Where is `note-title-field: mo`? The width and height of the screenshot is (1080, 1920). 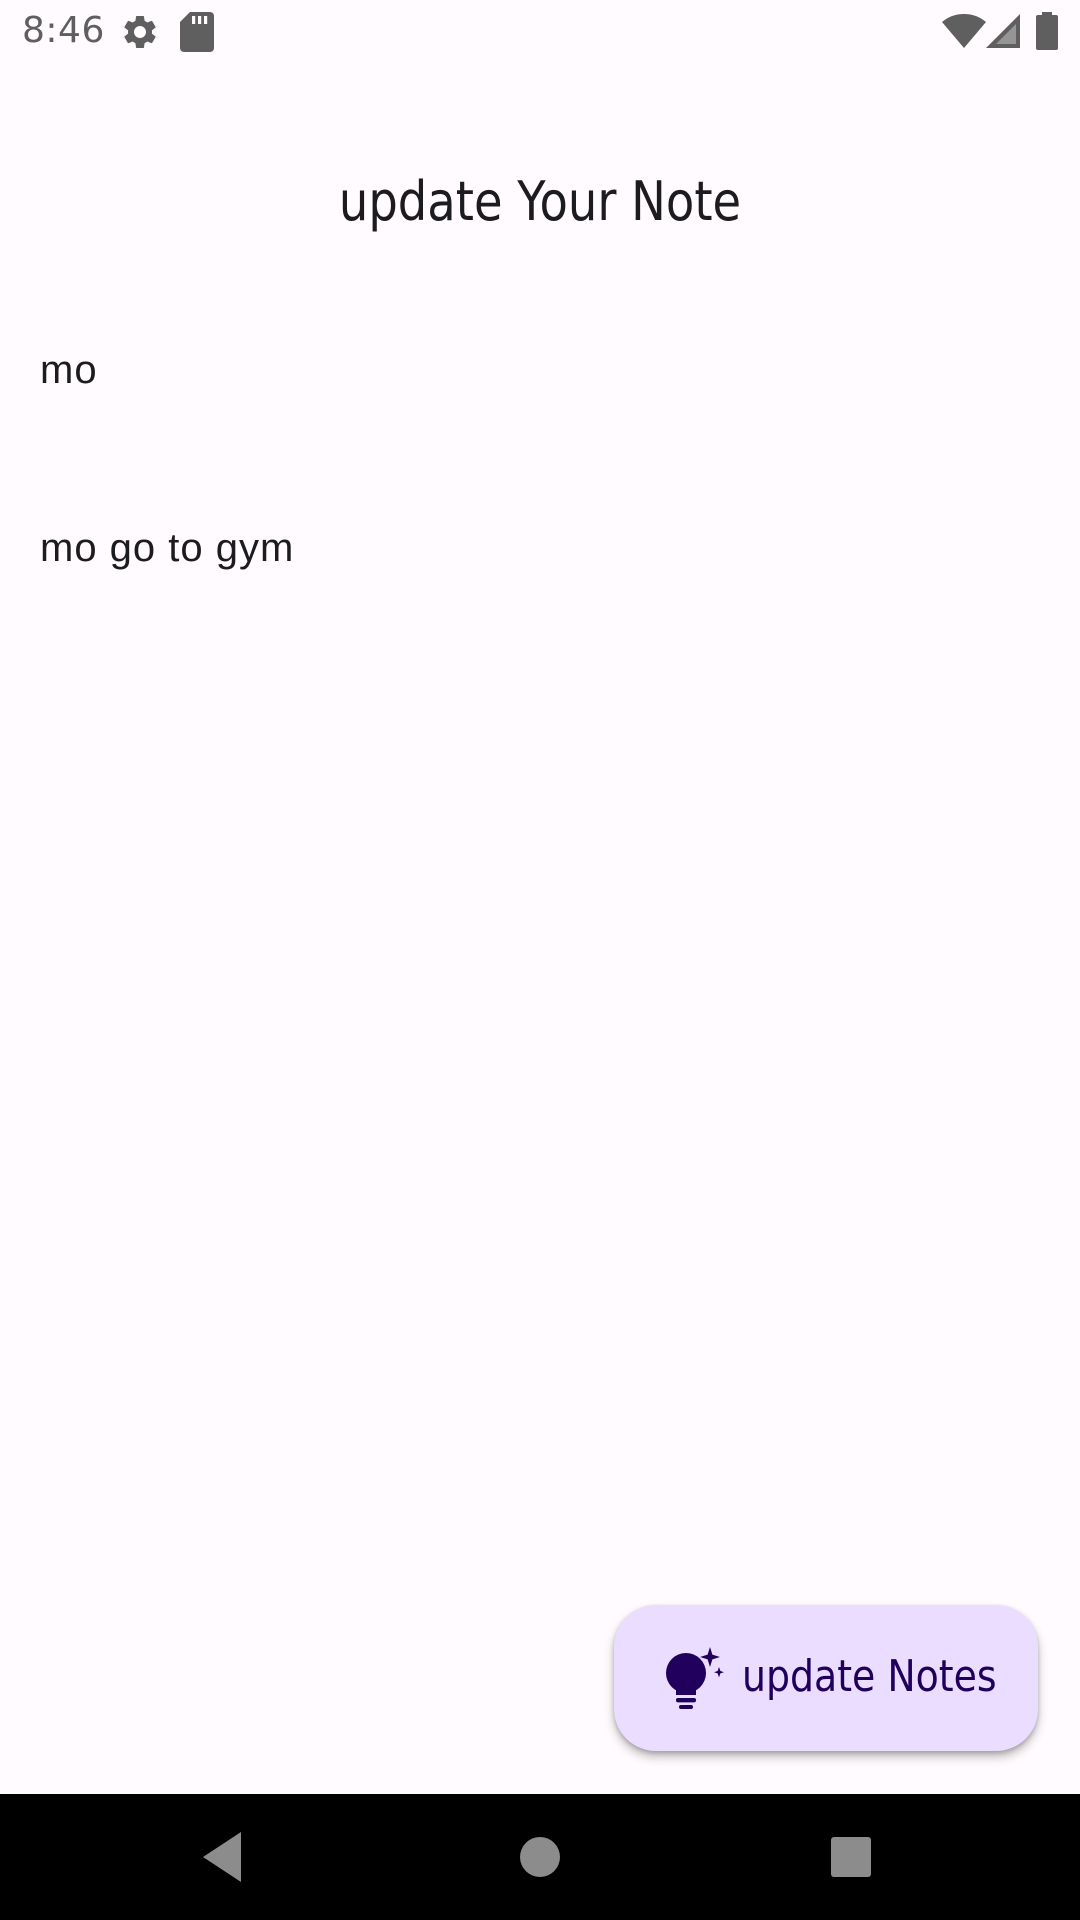
note-title-field: mo is located at coordinates (540, 378).